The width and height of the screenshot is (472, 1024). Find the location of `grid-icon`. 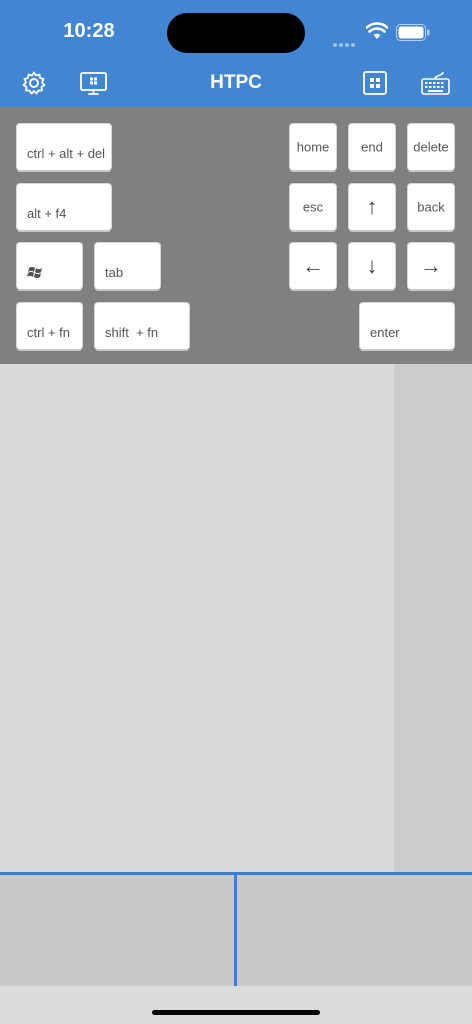

grid-icon is located at coordinates (375, 83).